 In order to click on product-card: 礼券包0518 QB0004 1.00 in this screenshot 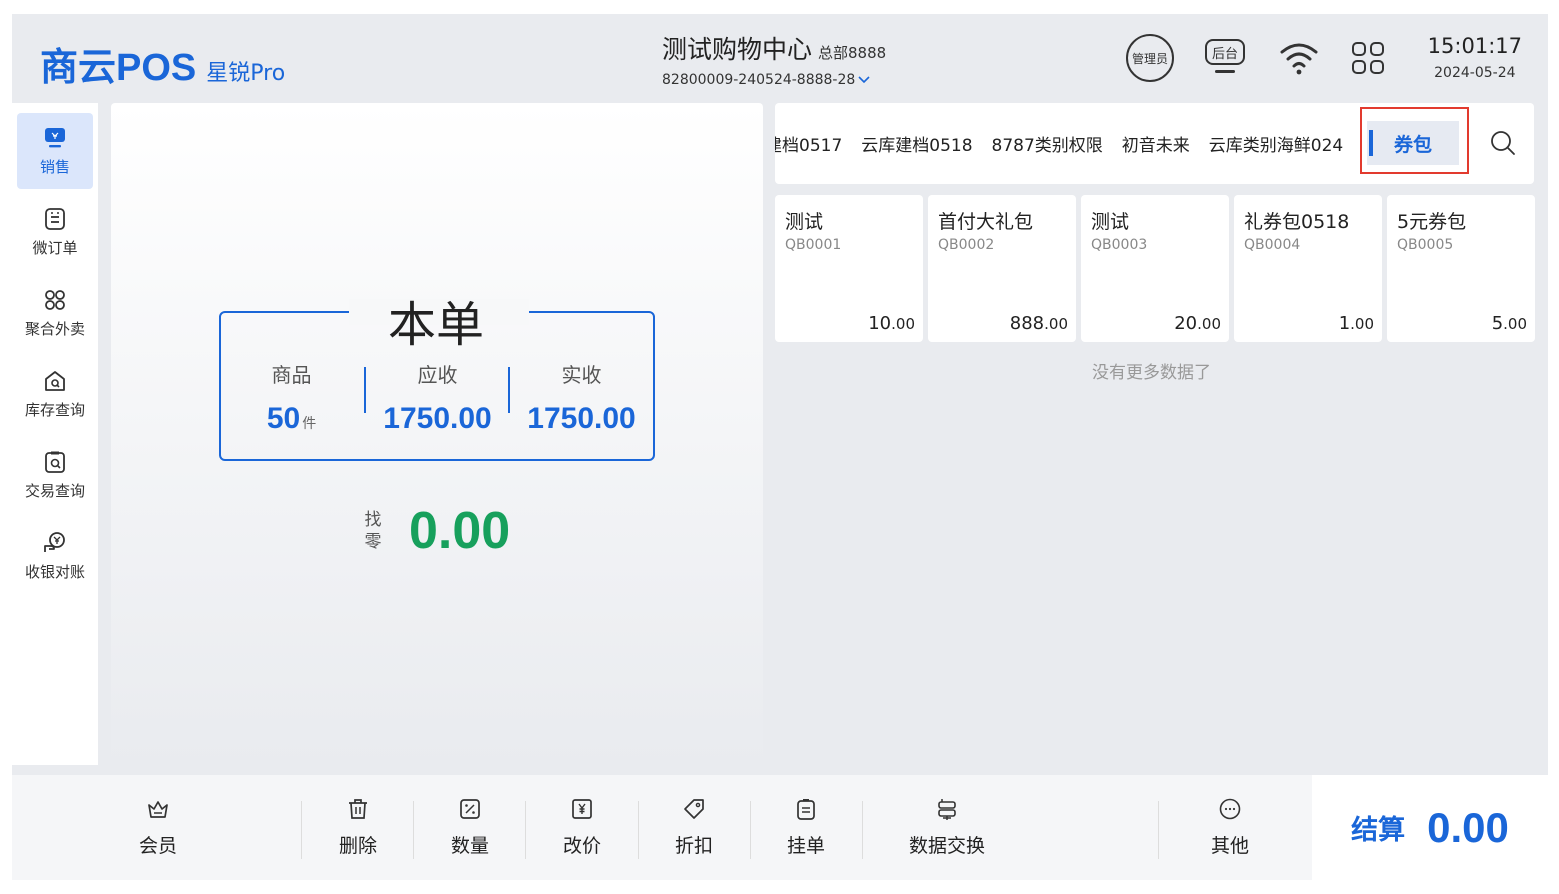, I will do `click(1308, 268)`.